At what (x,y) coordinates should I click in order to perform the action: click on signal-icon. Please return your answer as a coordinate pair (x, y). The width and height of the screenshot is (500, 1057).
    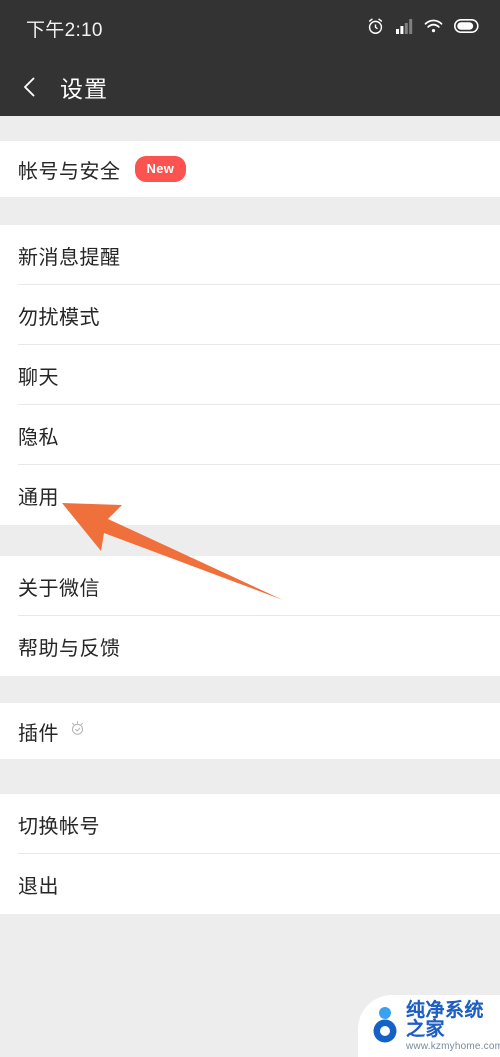
    Looking at the image, I should click on (404, 28).